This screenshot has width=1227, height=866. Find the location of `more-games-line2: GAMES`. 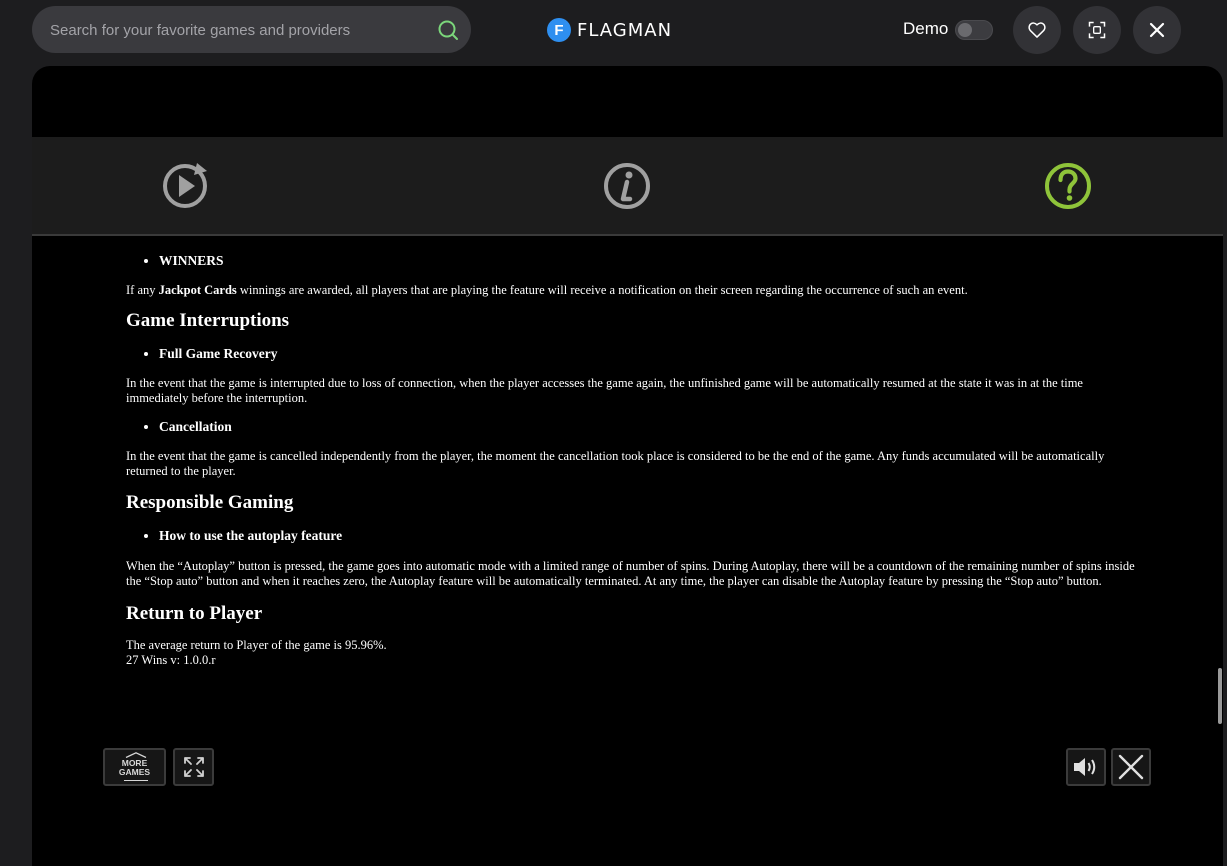

more-games-line2: GAMES is located at coordinates (134, 772).